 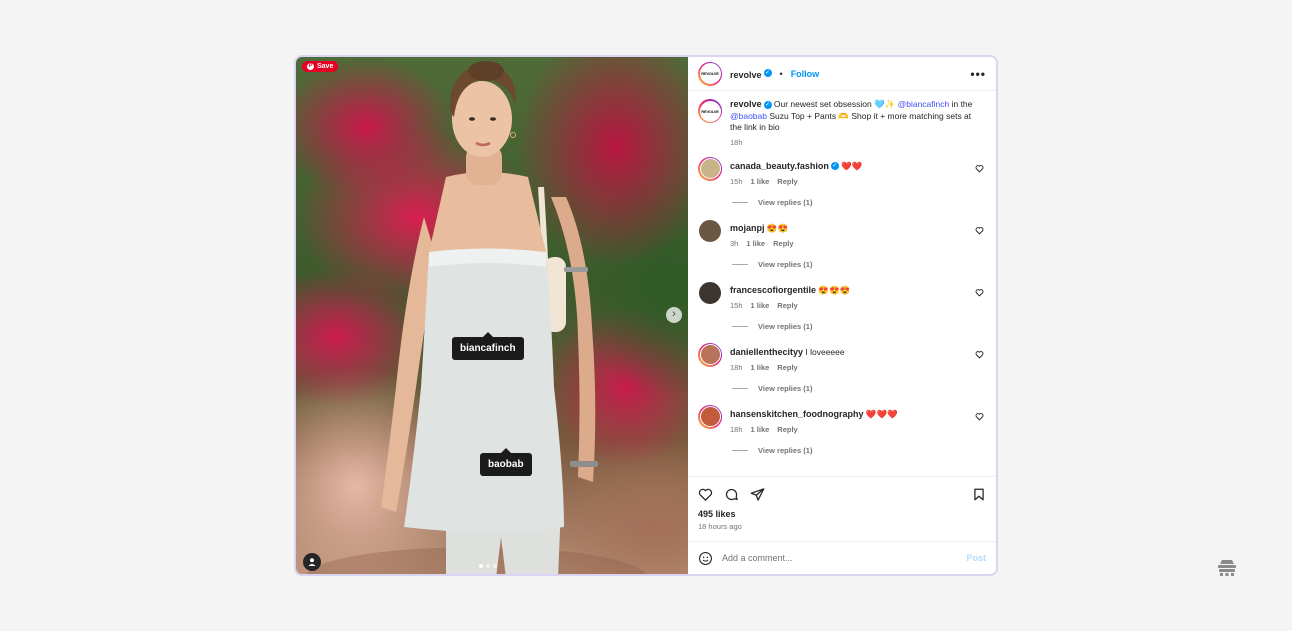 What do you see at coordinates (834, 104) in the screenshot?
I see `caption-part-1: Our newest set obsession 🩵✨` at bounding box center [834, 104].